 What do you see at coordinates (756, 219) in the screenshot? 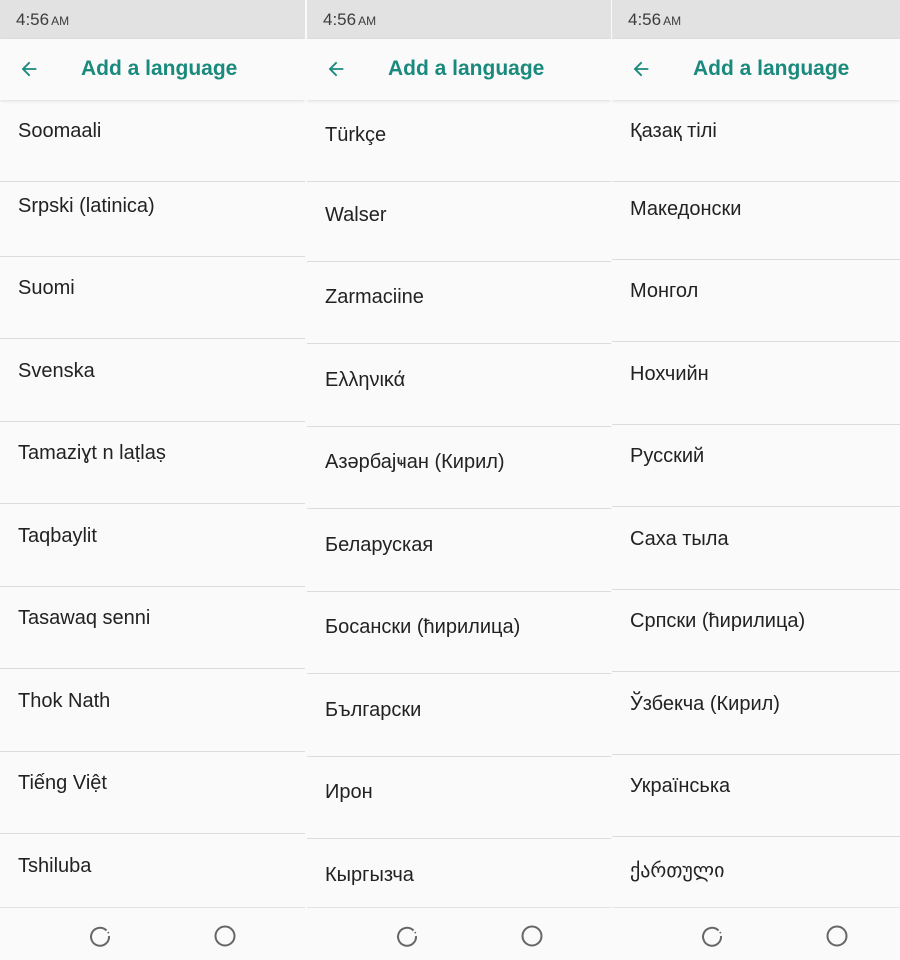
I see `language-item: Македонски` at bounding box center [756, 219].